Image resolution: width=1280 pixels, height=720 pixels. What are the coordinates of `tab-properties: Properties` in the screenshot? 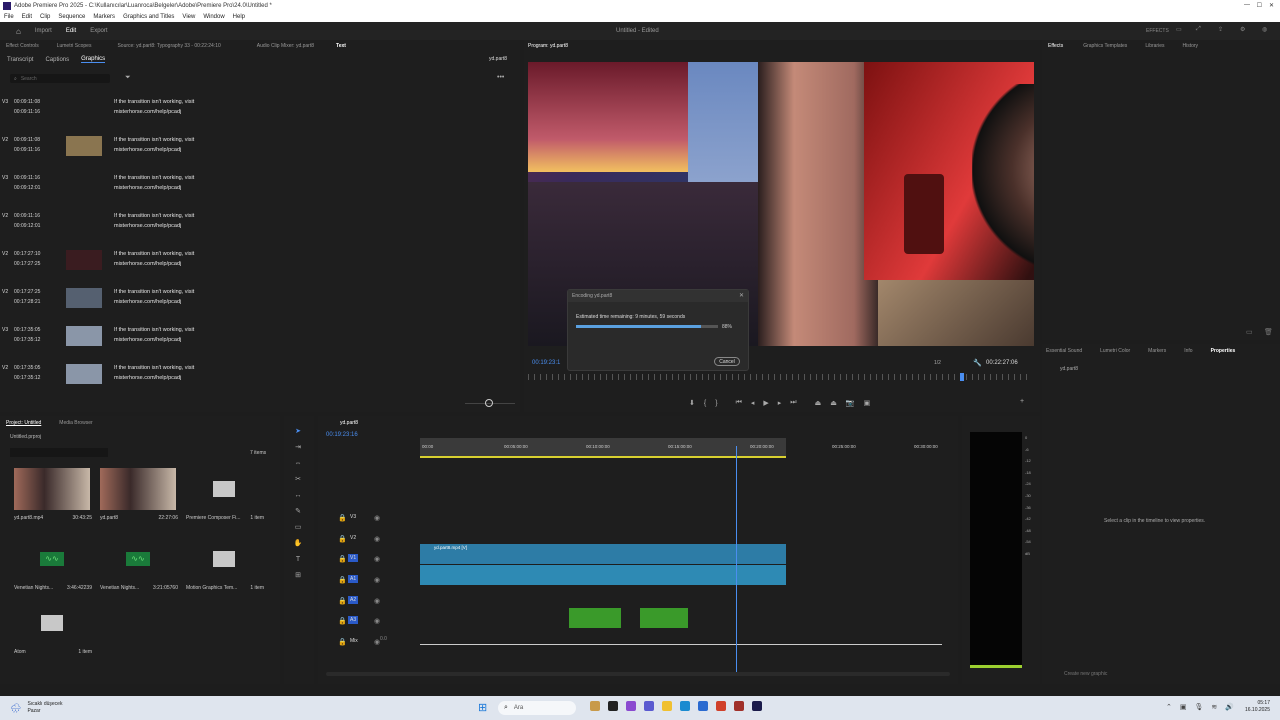 It's located at (1223, 351).